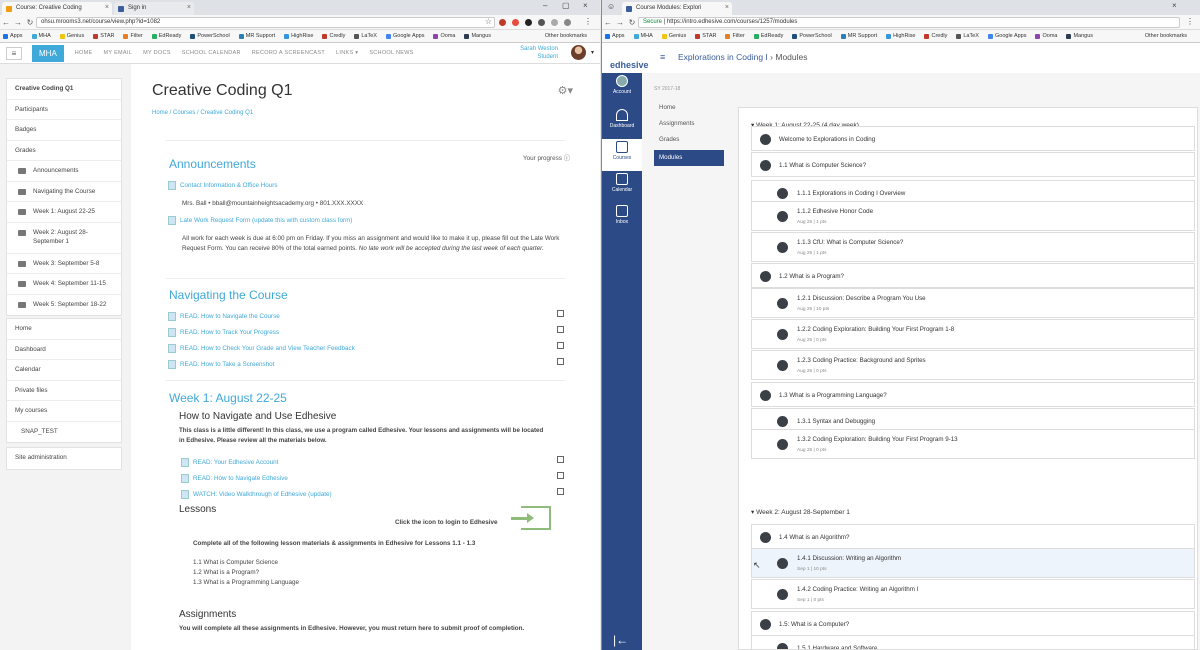  Describe the element at coordinates (622, 219) in the screenshot. I see `rail-inbox: Inbox` at that location.